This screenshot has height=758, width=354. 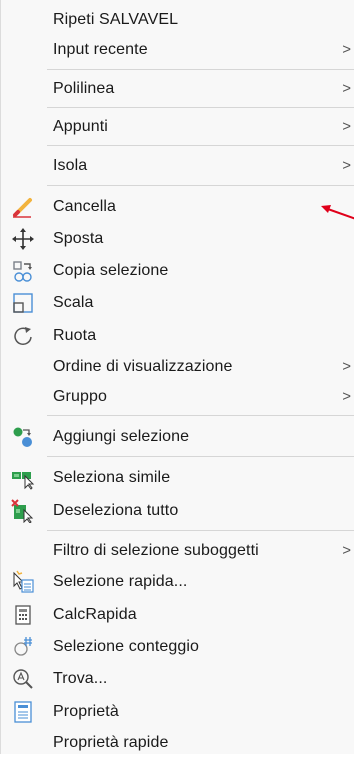 I want to click on menu-item-label: Scala, so click(x=73, y=302).